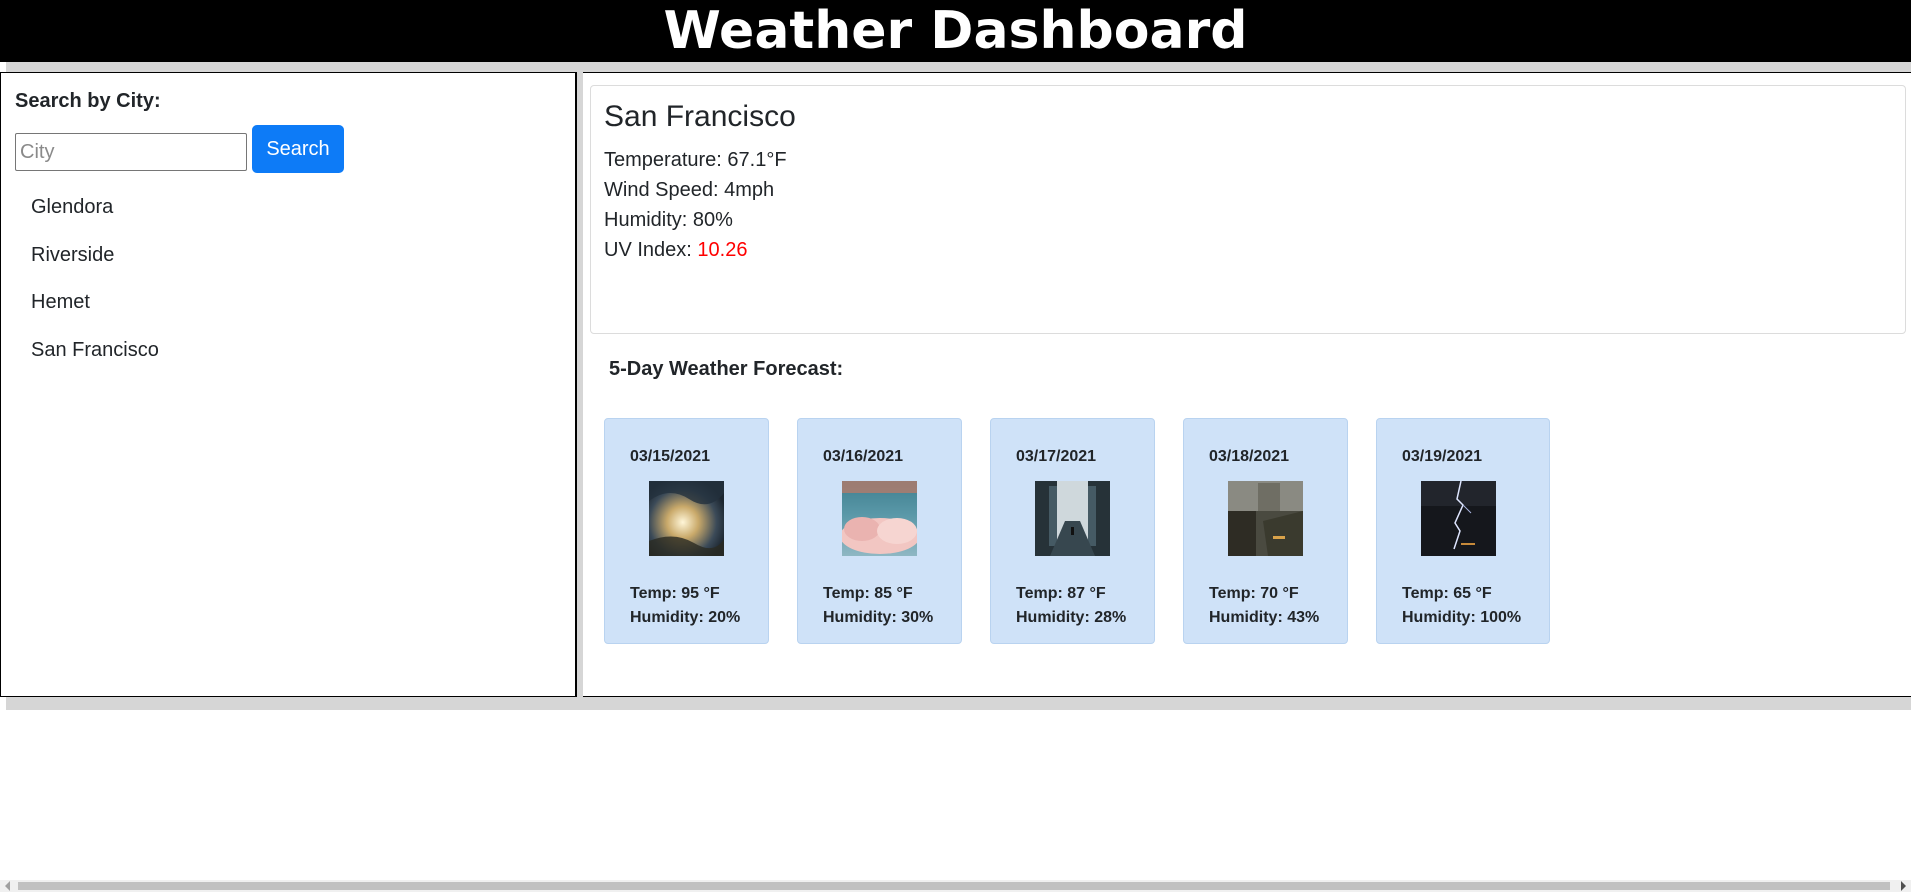 This screenshot has width=1911, height=892. Describe the element at coordinates (1903, 886) in the screenshot. I see `scroll-right-arrow-icon` at that location.